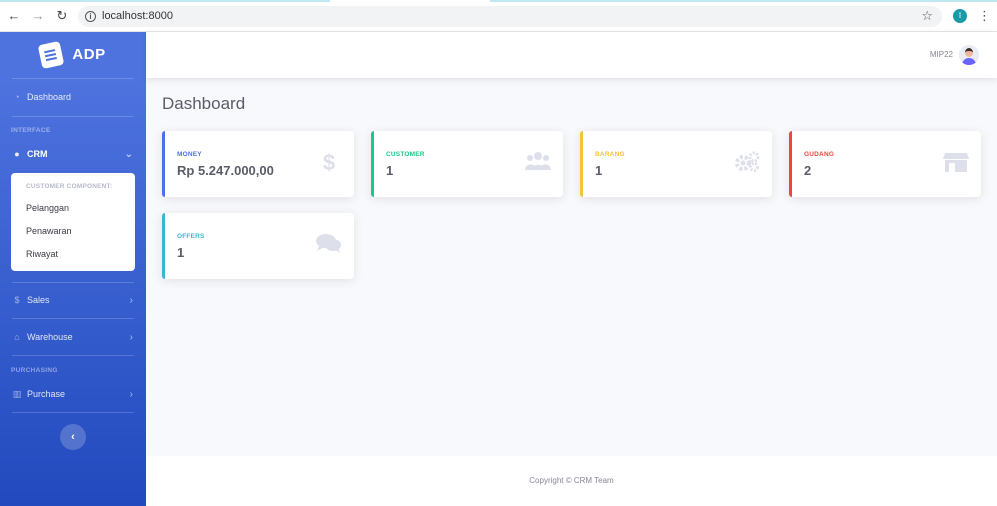 This screenshot has height=506, width=997. I want to click on topbar: MIP22, so click(571, 55).